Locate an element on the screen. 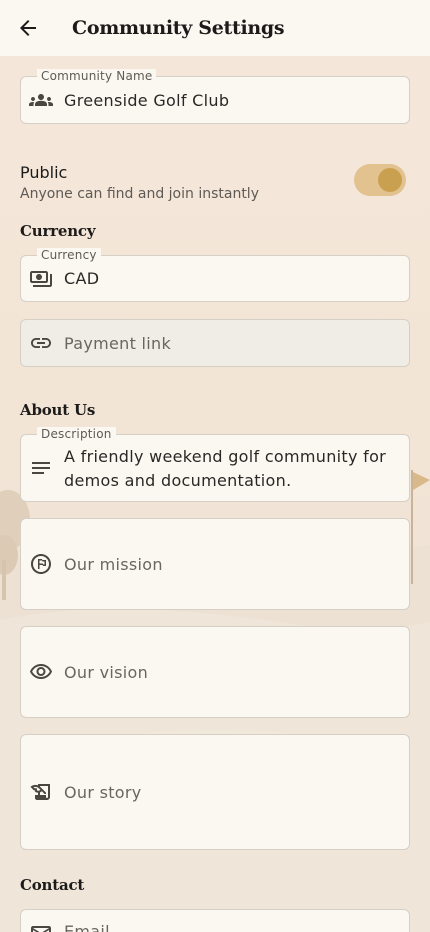 The width and height of the screenshot is (430, 932). notes-icon is located at coordinates (41, 468).